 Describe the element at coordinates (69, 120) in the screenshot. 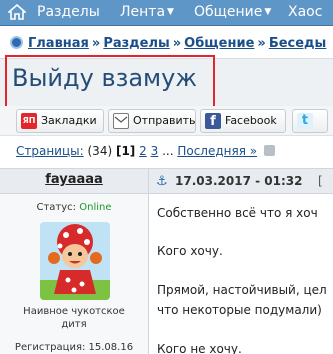

I see `bookmarks-button-label: Закладки` at that location.